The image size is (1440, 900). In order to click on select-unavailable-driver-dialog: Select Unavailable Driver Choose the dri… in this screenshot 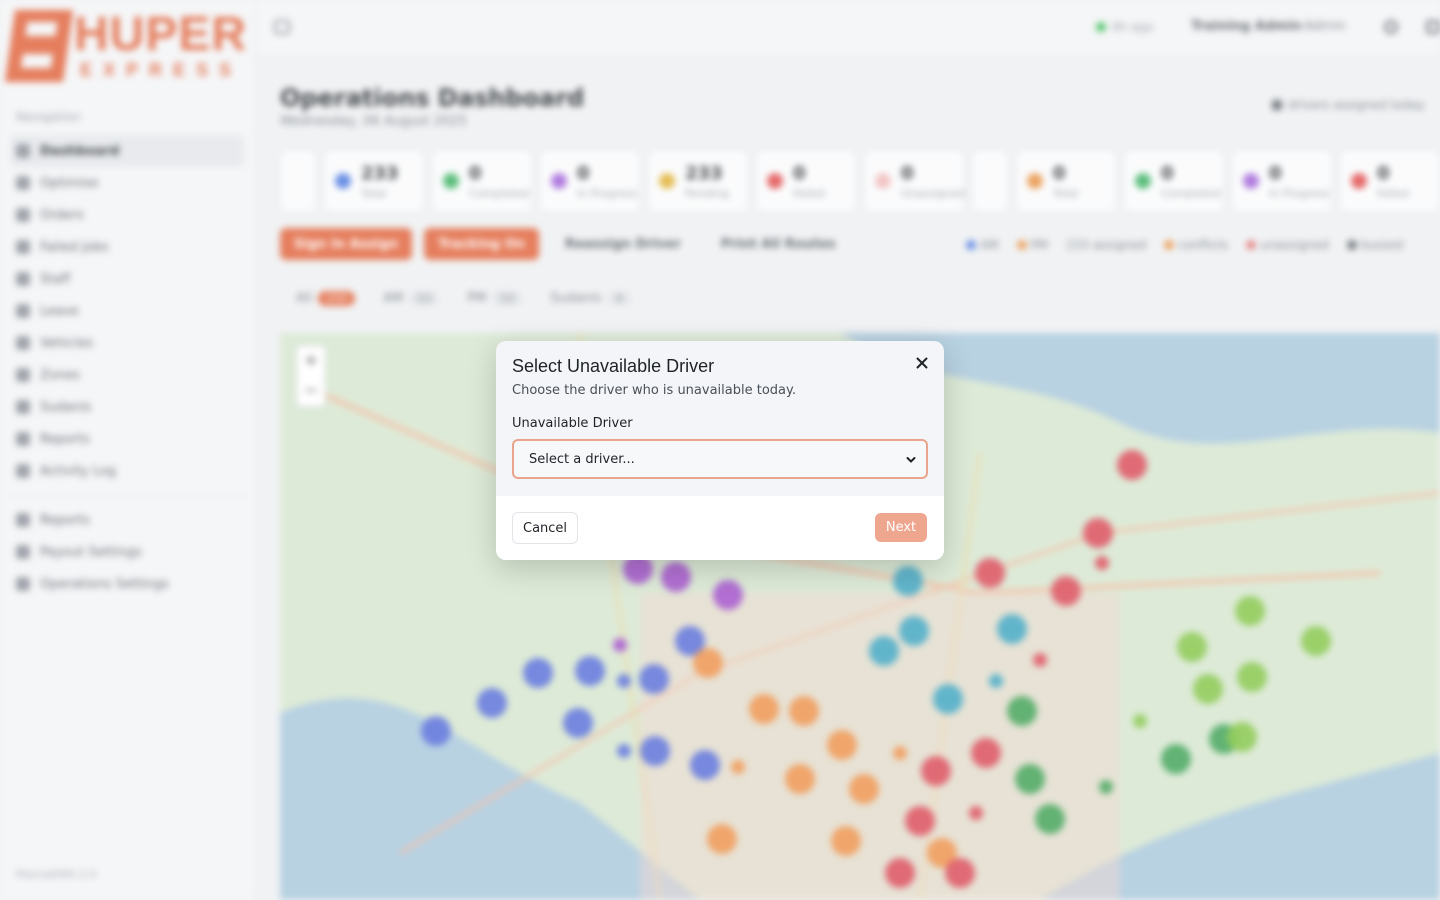, I will do `click(720, 450)`.